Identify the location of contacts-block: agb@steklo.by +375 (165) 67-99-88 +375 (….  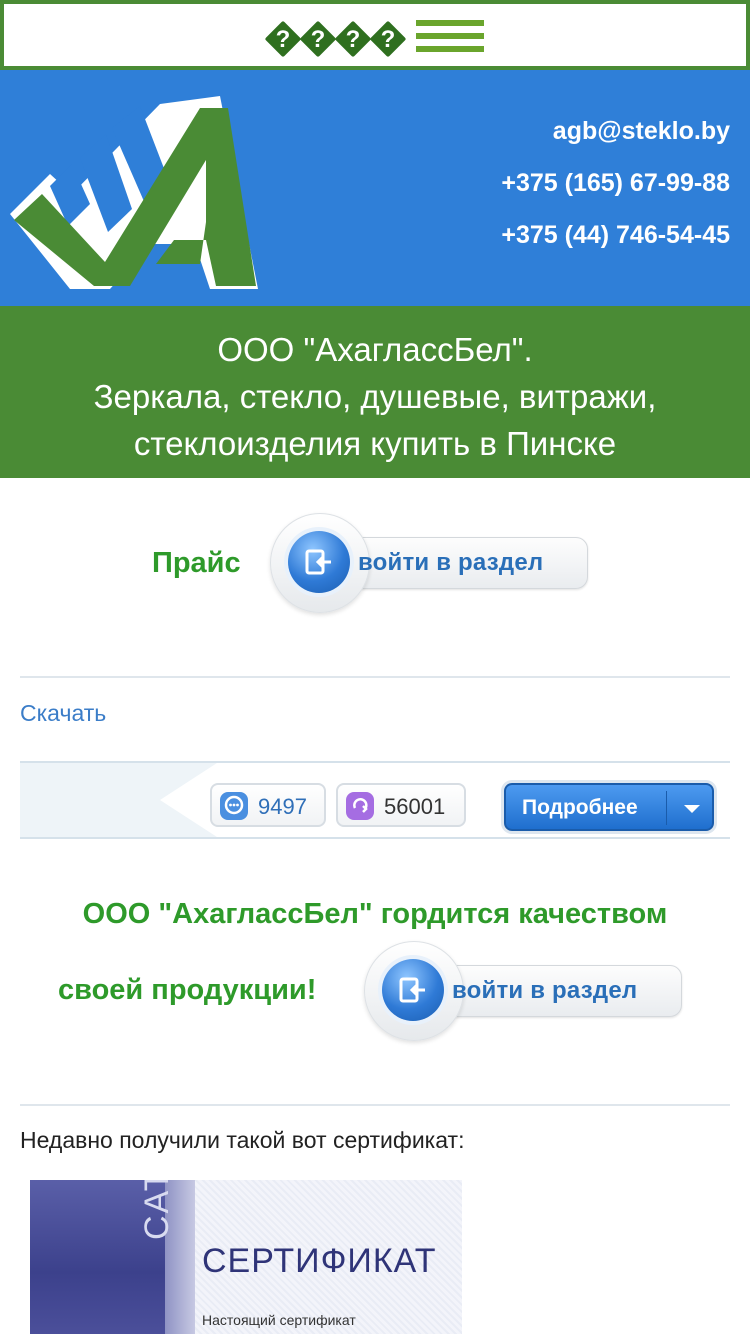
(615, 196).